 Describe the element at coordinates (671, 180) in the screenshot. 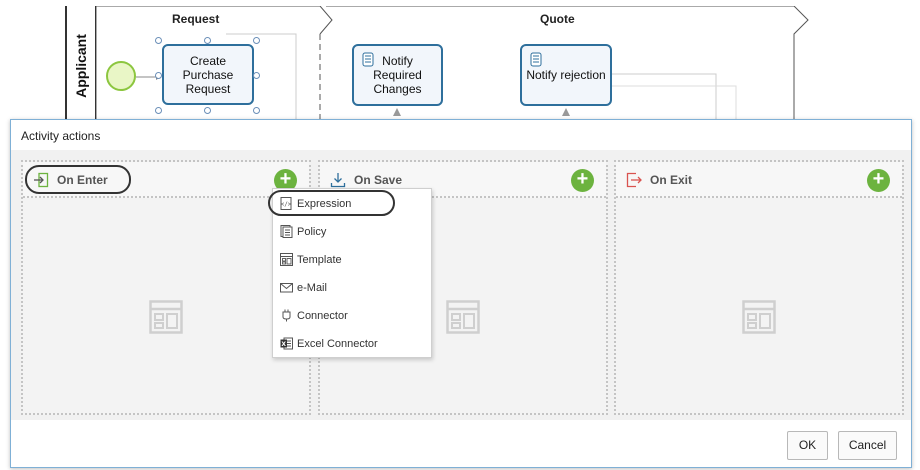

I see `panel-label: On Exit` at that location.